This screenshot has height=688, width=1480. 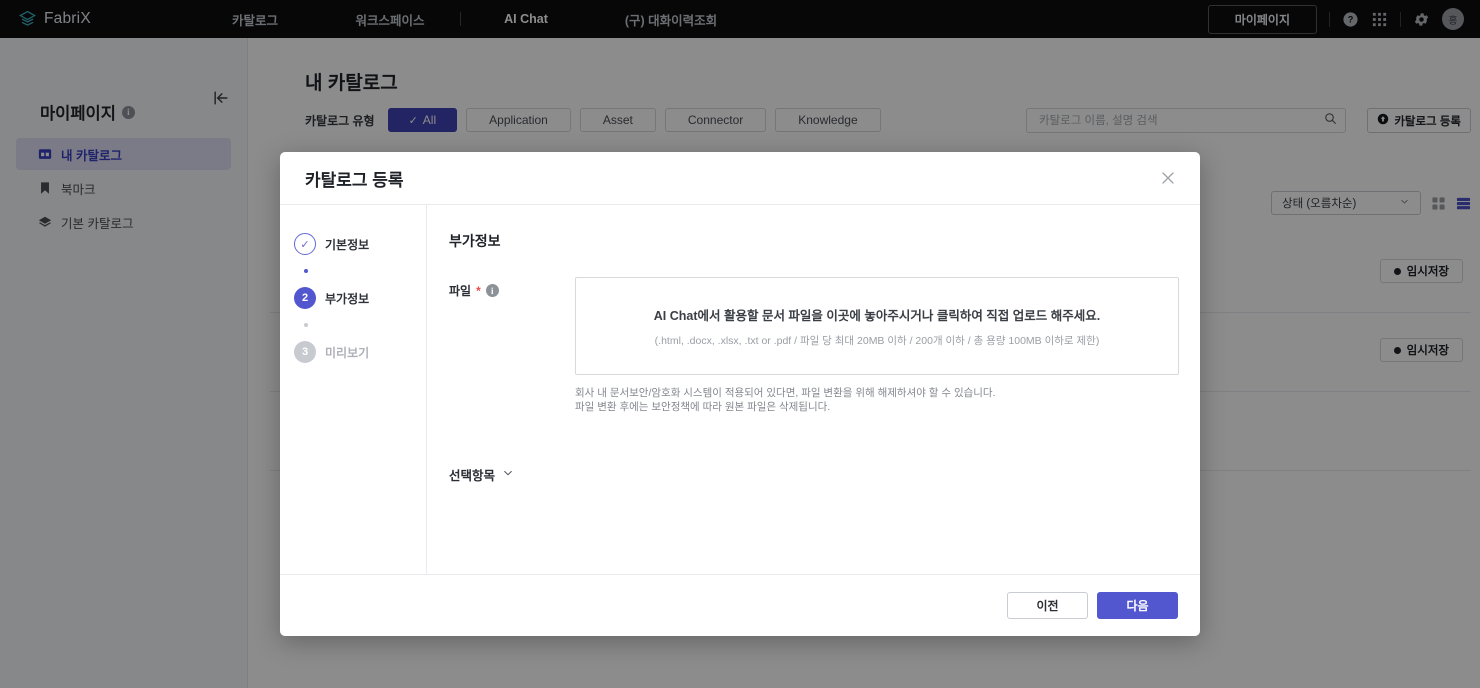 What do you see at coordinates (460, 291) in the screenshot?
I see `file-label-text: 파일` at bounding box center [460, 291].